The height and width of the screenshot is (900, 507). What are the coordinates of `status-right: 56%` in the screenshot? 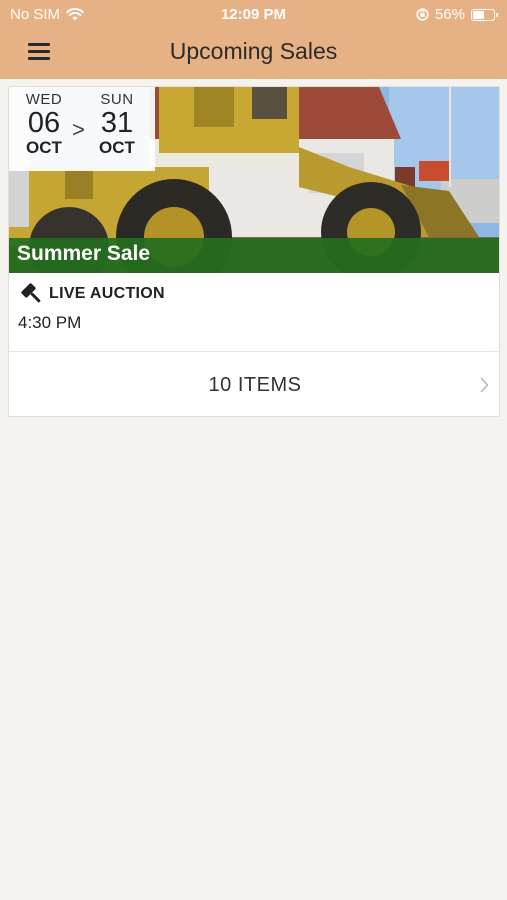 It's located at (457, 14).